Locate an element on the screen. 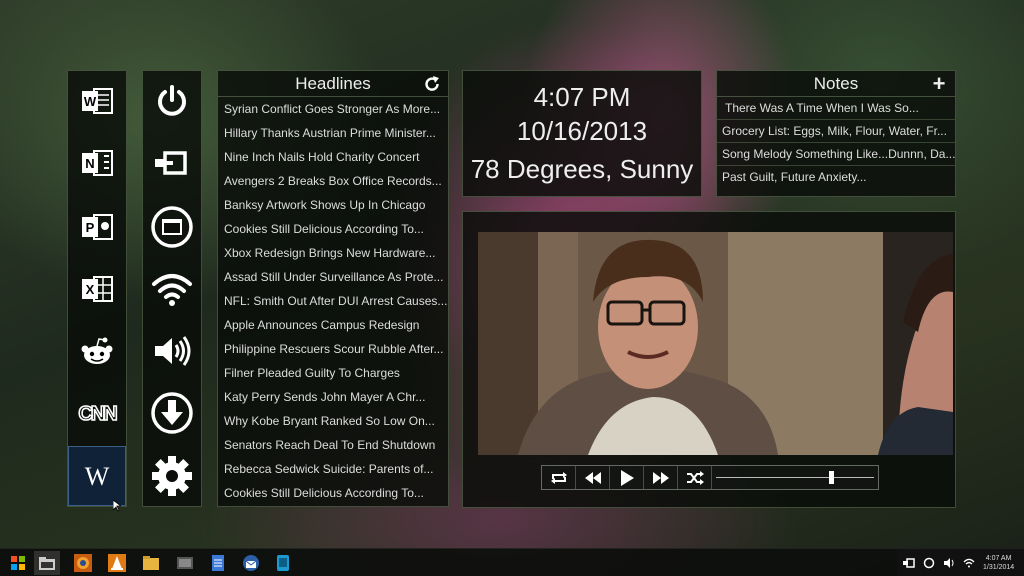  shuffle-icon is located at coordinates (695, 477).